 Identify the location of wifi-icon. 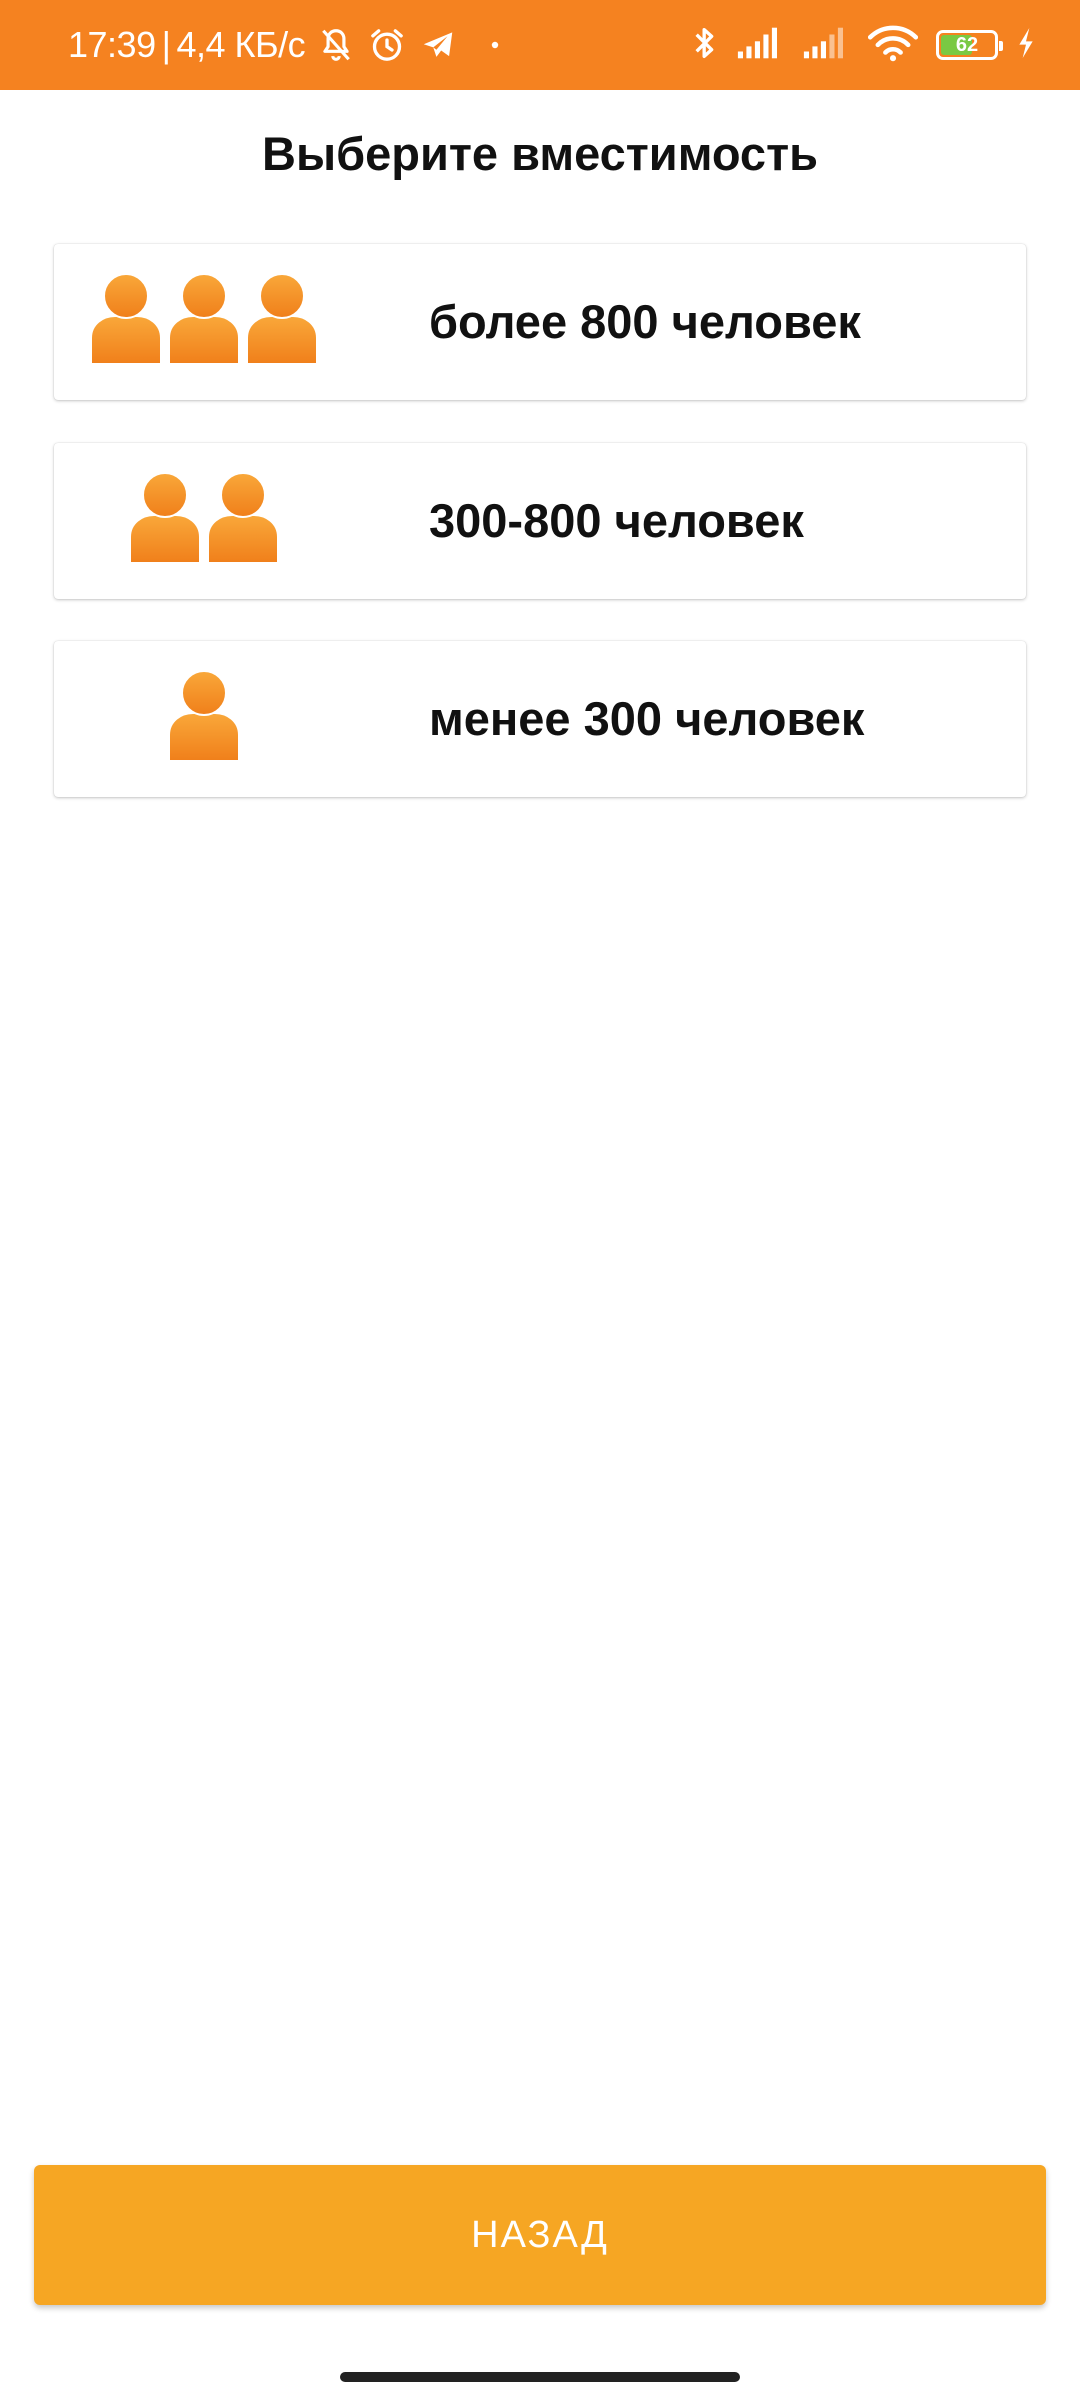
(893, 45).